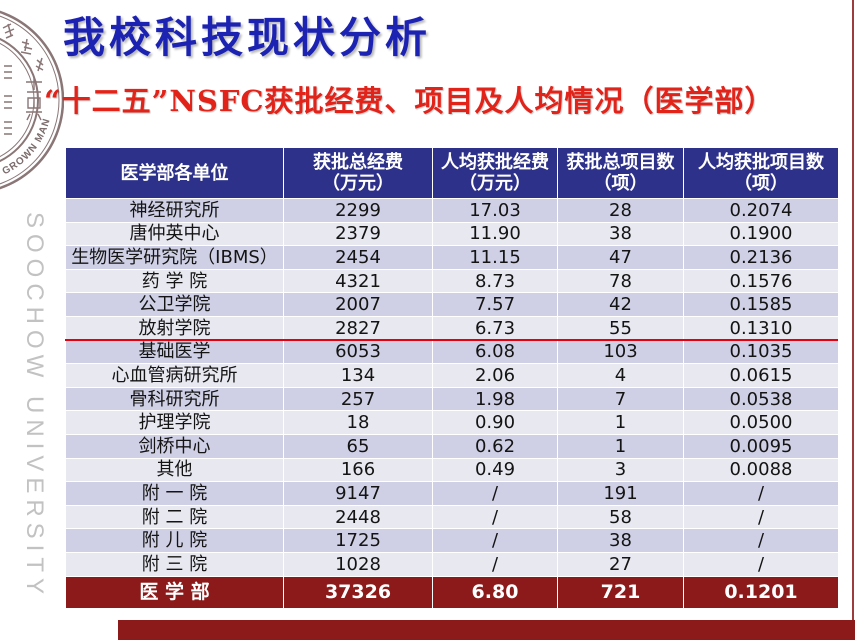 The height and width of the screenshot is (640, 855). I want to click on table-row: 附 三 院 1028 / 27 /, so click(452, 564).